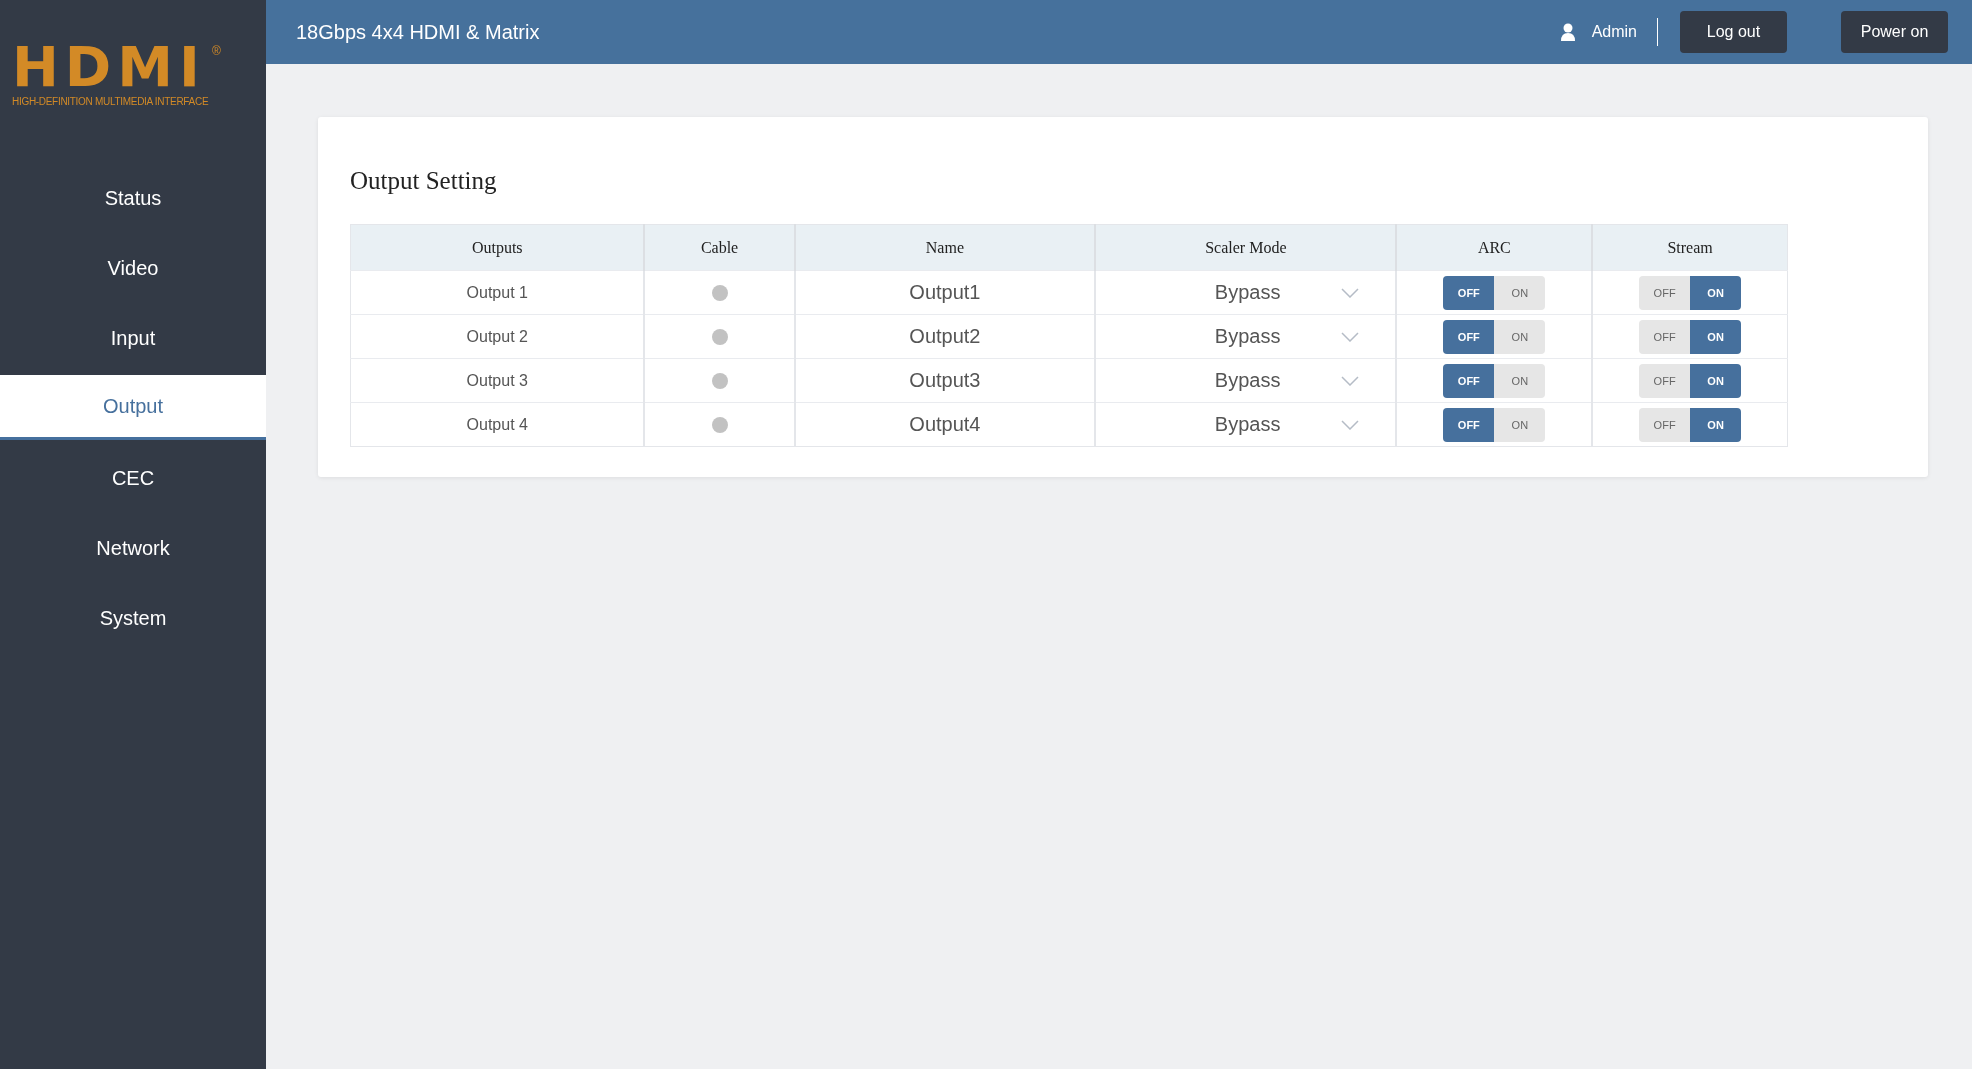 The width and height of the screenshot is (1972, 1069). I want to click on output-label: Output 4, so click(497, 424).